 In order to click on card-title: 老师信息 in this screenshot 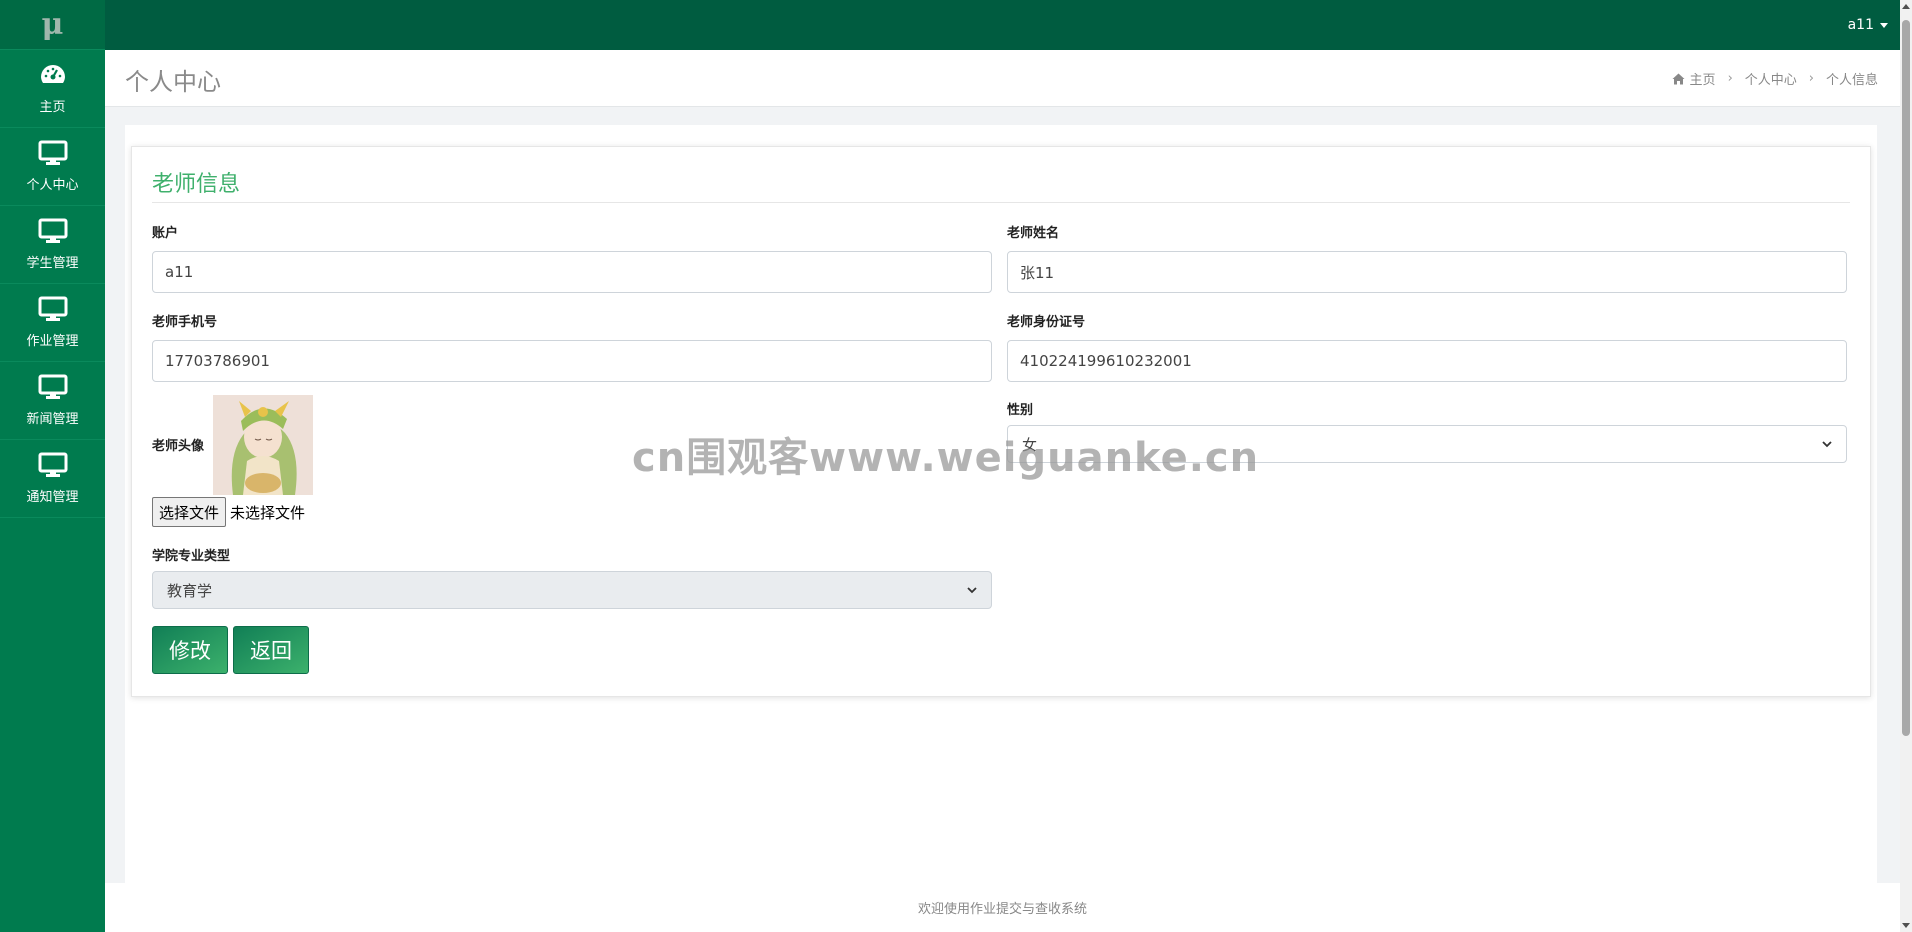, I will do `click(196, 184)`.